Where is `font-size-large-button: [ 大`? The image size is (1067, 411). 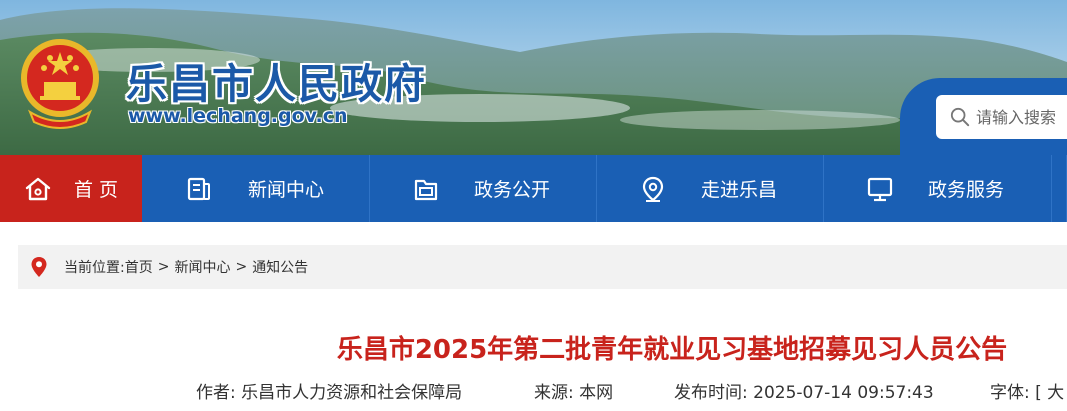 font-size-large-button: [ 大 is located at coordinates (1049, 393).